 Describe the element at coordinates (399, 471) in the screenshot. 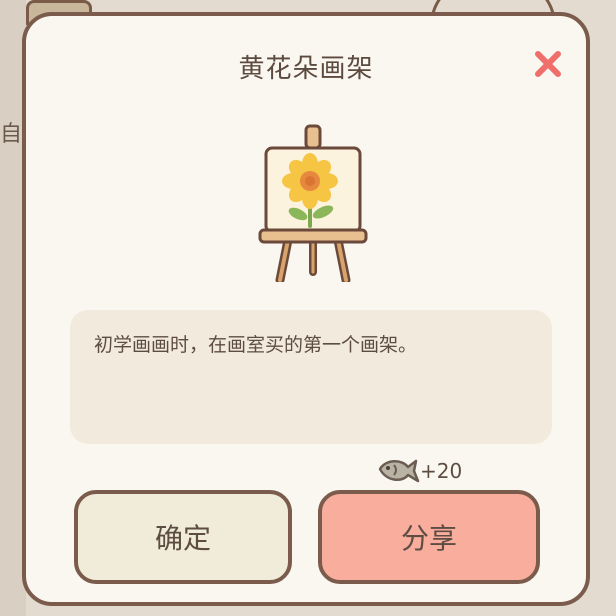

I see `fish-icon` at that location.